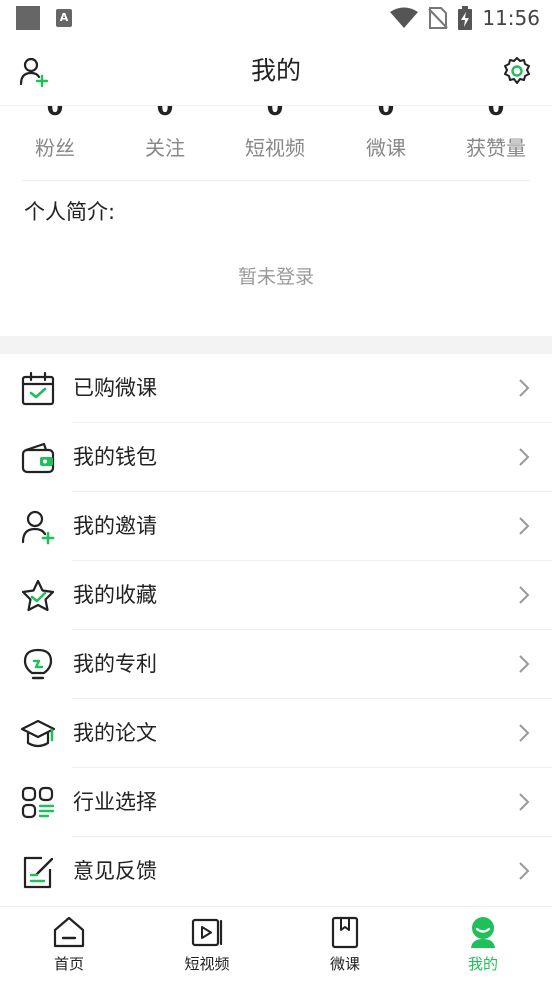  Describe the element at coordinates (482, 964) in the screenshot. I see `nav-label: 我的` at that location.